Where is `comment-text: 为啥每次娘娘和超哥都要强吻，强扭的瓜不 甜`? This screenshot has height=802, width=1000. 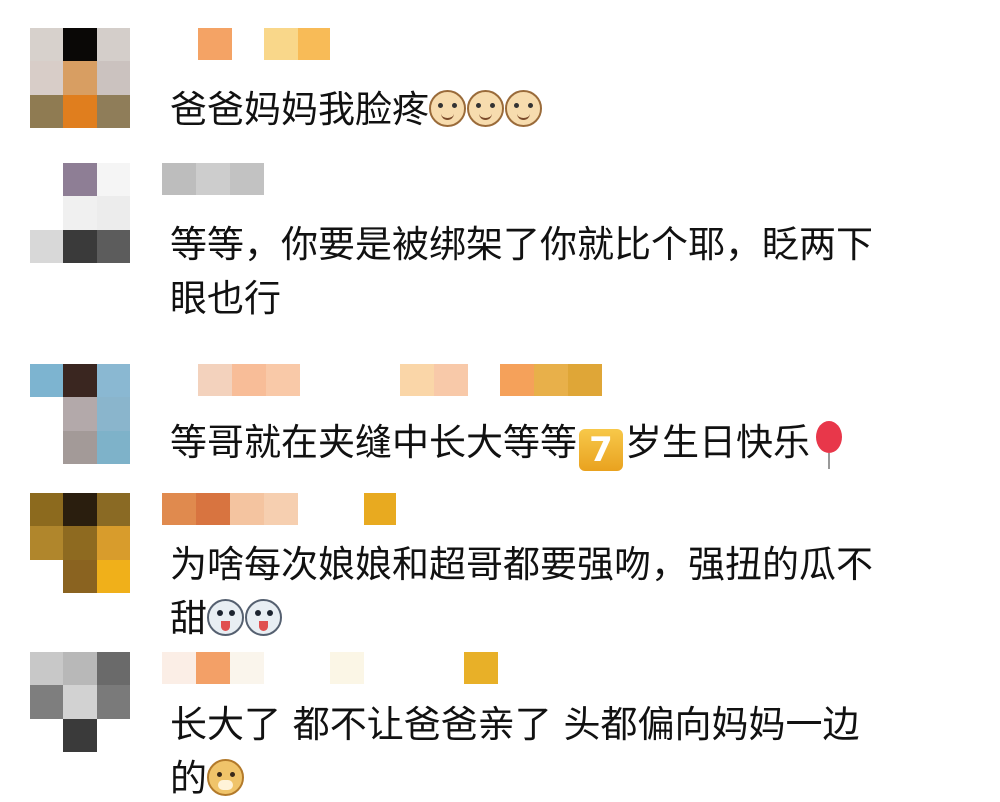 comment-text: 为啥每次娘娘和超哥都要强吻，强扭的瓜不 甜 is located at coordinates (521, 591).